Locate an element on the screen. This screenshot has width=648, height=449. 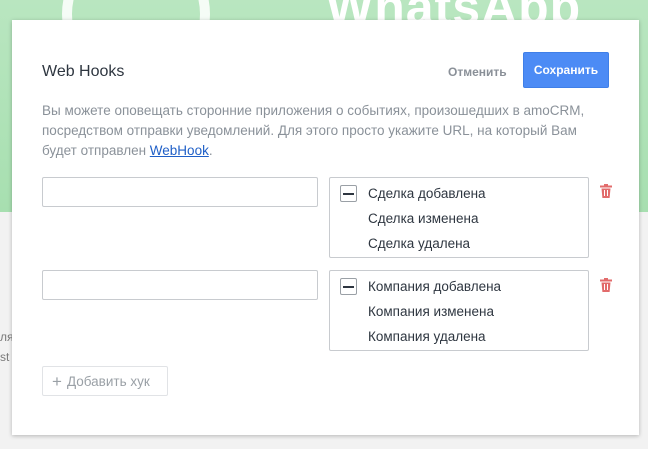
background-side-text: st is located at coordinates (5, 357).